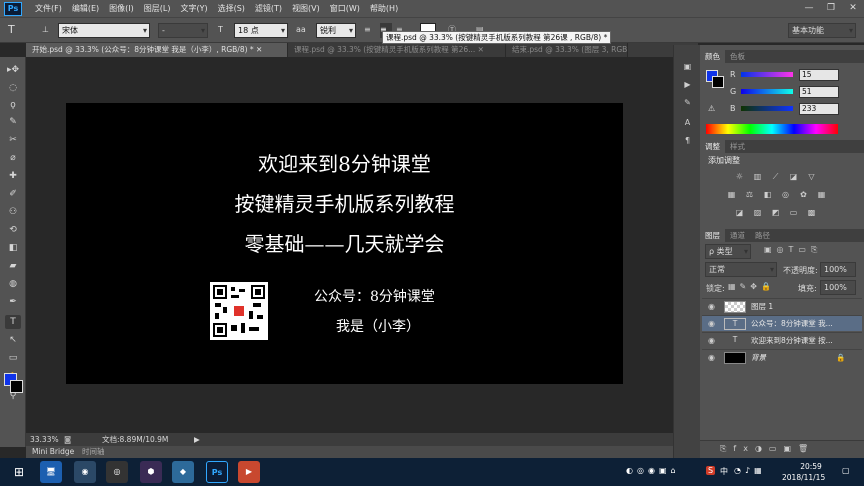 The image size is (864, 486). What do you see at coordinates (151, 472) in the screenshot?
I see `app-icon: ⬢` at bounding box center [151, 472].